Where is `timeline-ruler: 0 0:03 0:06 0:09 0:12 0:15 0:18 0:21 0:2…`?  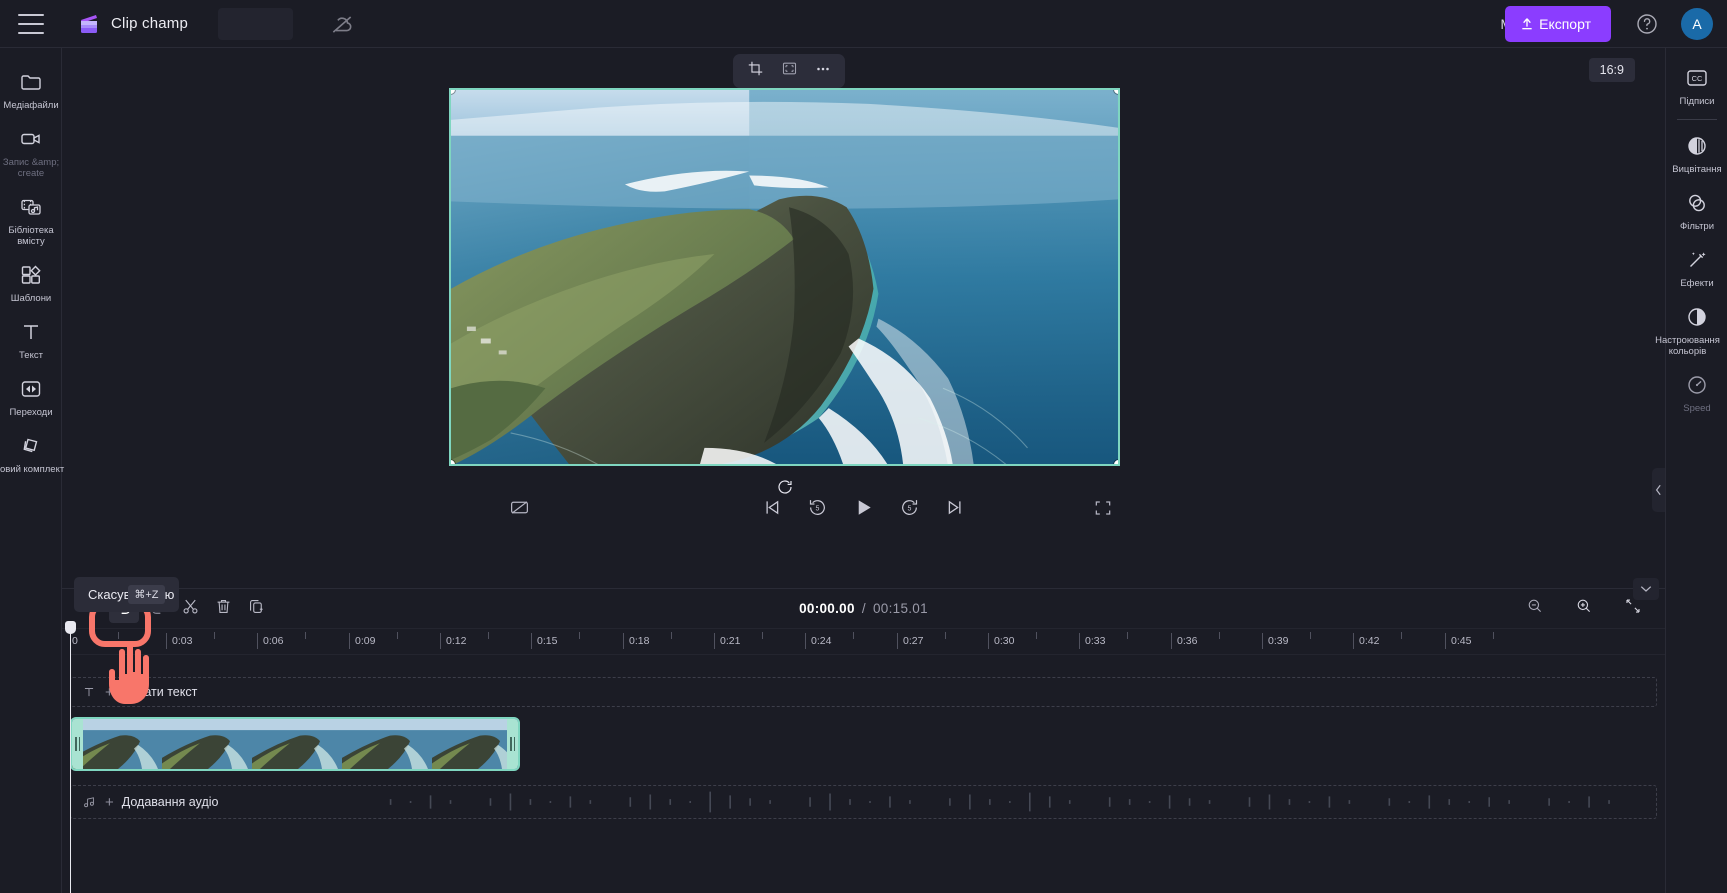
timeline-ruler: 0 0:03 0:06 0:09 0:12 0:15 0:18 0:21 0:2… is located at coordinates (867, 642).